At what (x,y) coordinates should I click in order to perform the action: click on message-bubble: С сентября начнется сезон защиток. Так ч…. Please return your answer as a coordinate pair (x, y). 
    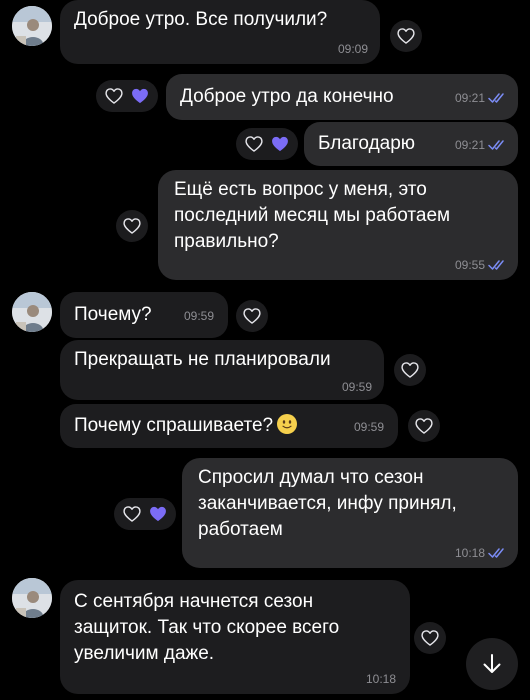
    Looking at the image, I should click on (235, 637).